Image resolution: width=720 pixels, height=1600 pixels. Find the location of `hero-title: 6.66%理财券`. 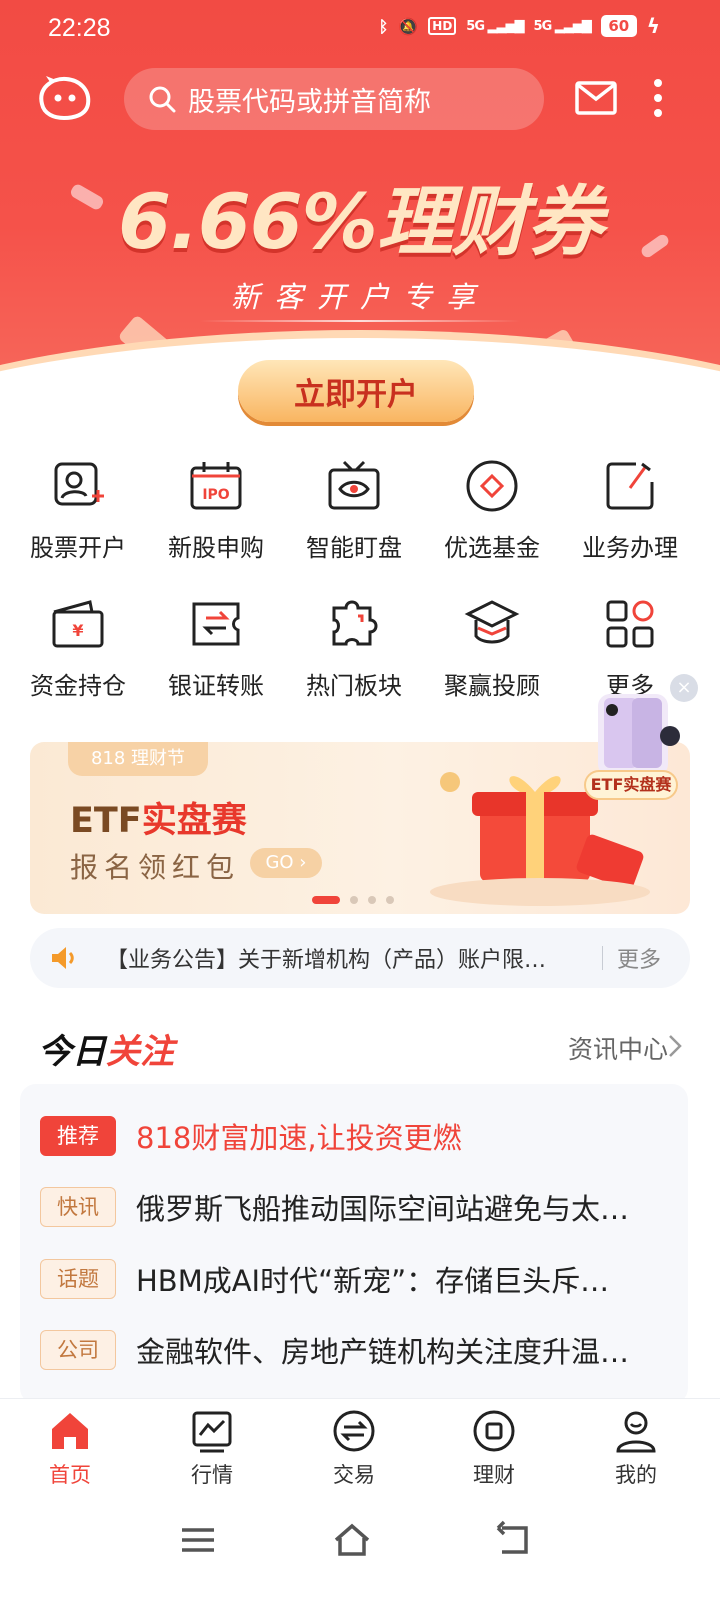

hero-title: 6.66%理财券 is located at coordinates (360, 221).